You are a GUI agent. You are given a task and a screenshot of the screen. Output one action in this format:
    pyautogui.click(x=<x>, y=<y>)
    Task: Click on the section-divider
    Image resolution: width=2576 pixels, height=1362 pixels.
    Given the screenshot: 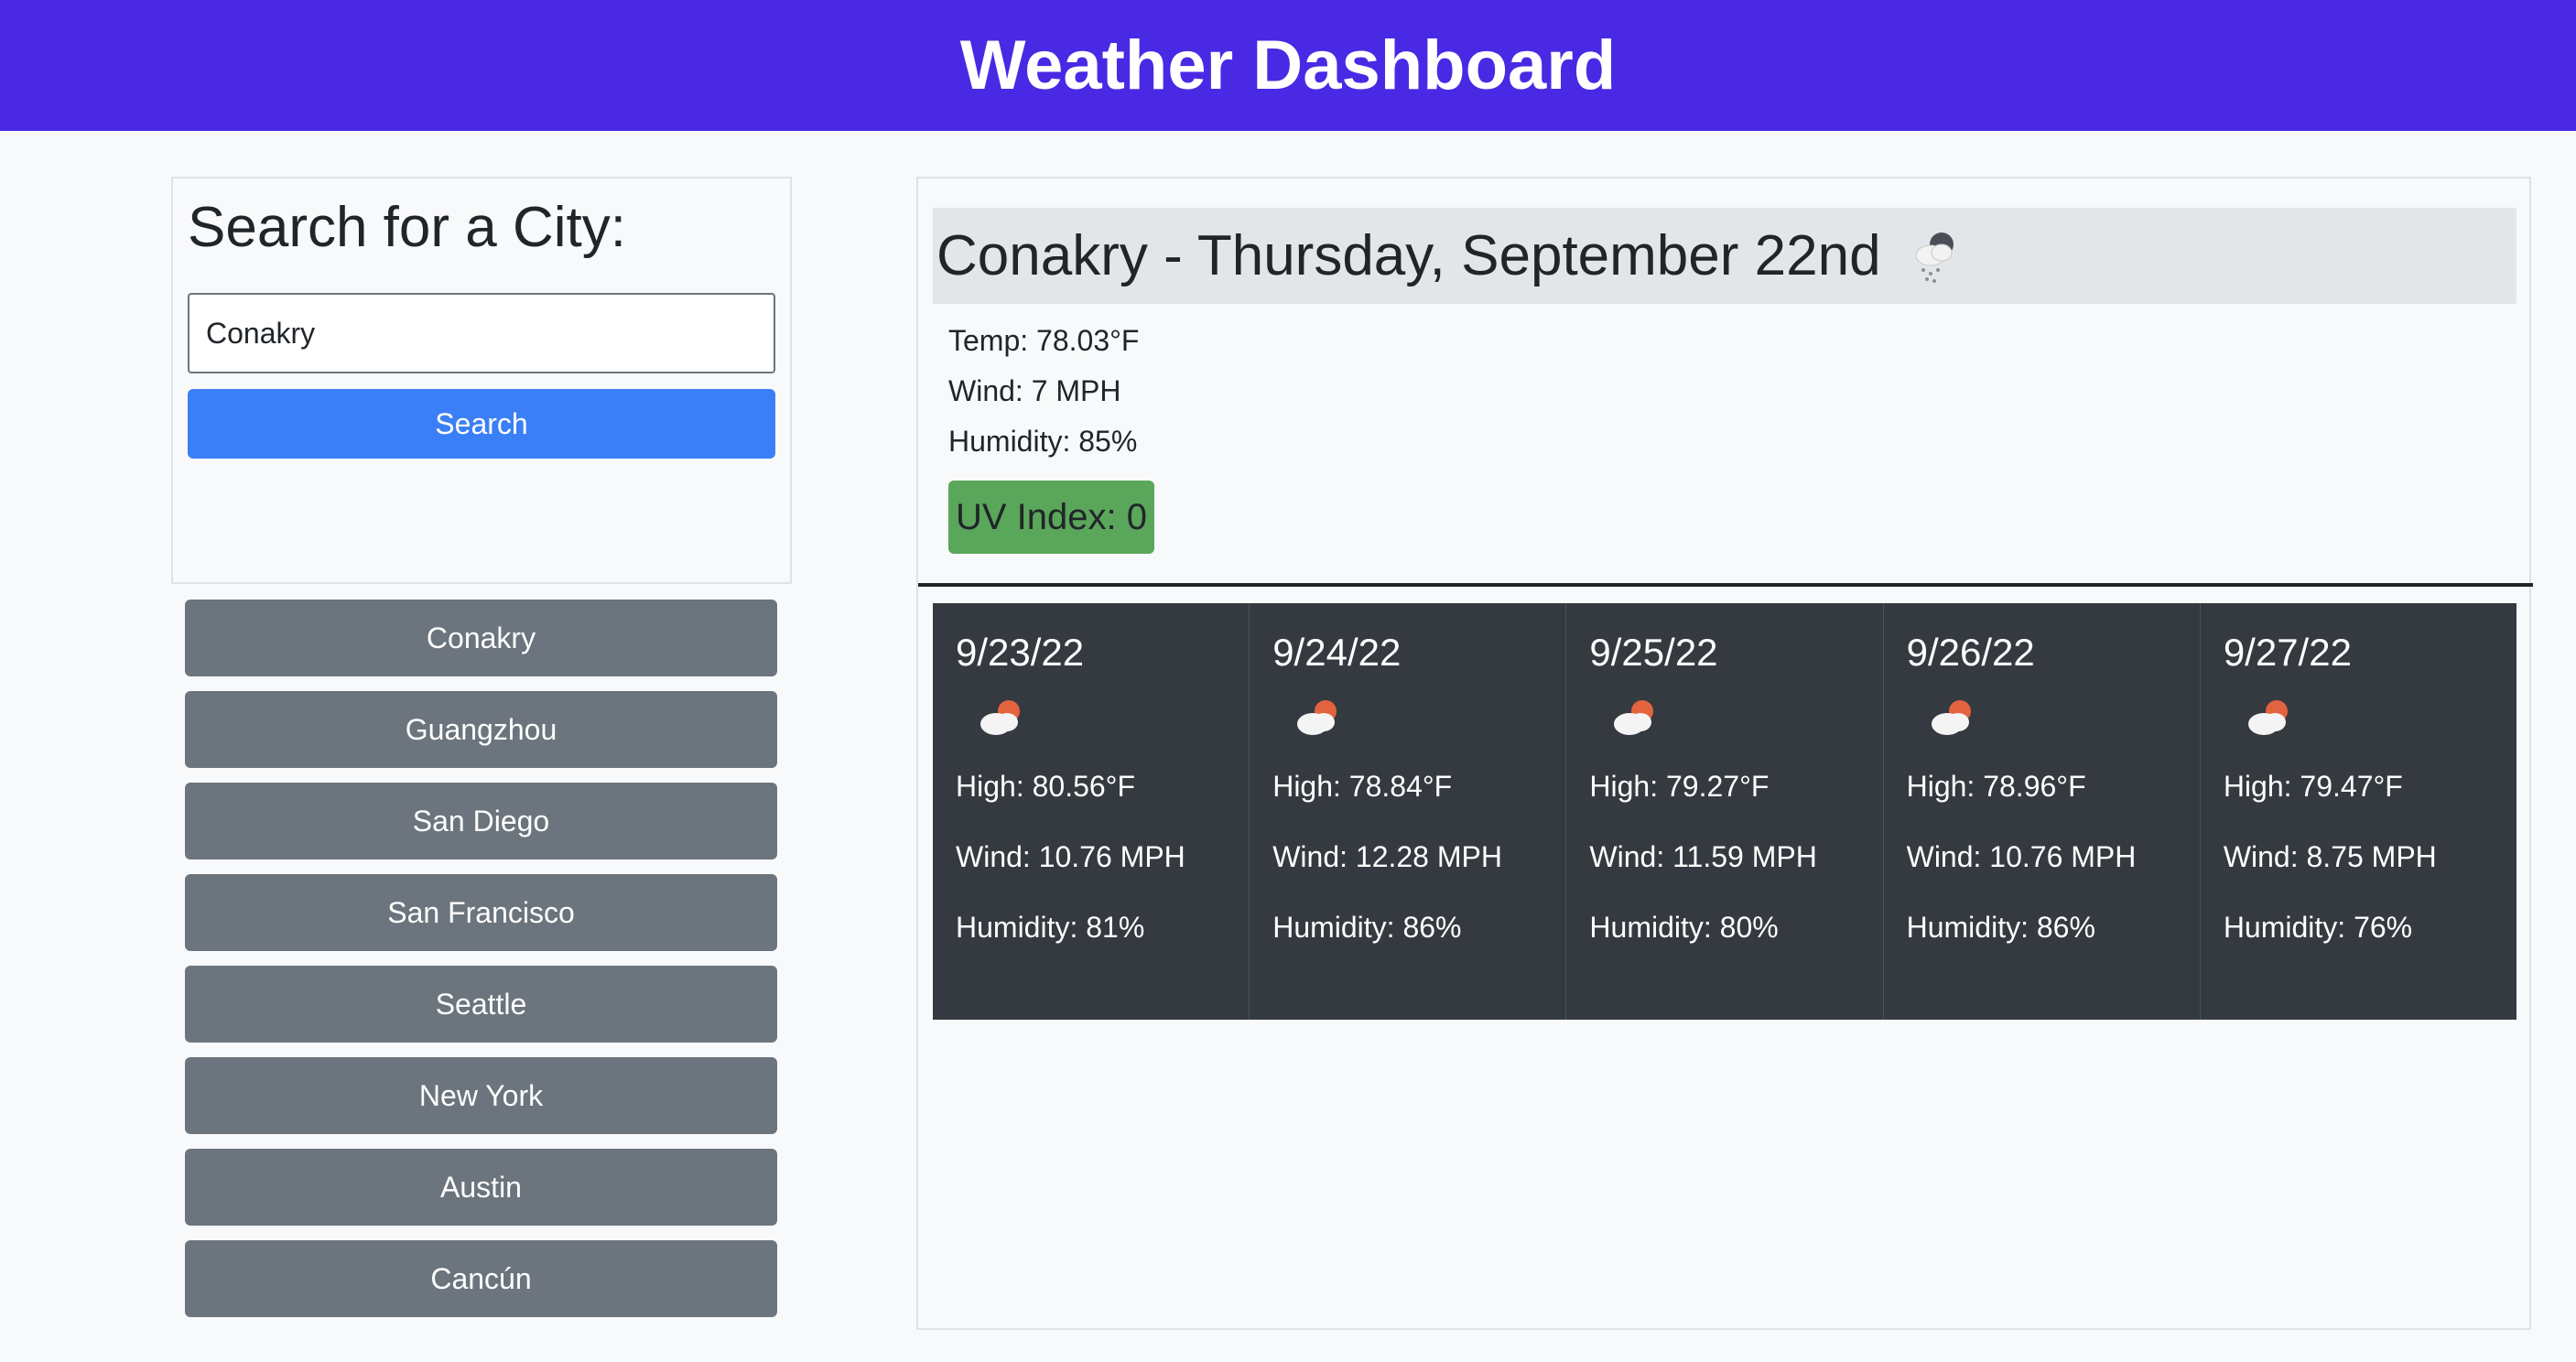 What is the action you would take?
    pyautogui.click(x=1726, y=585)
    